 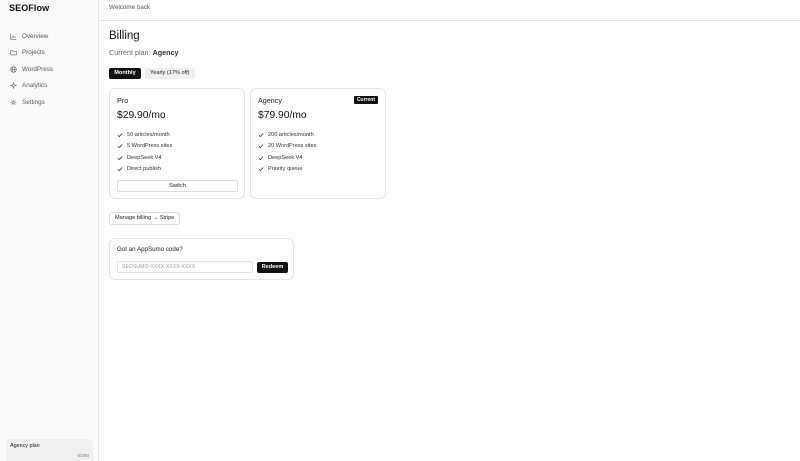 I want to click on toggle-monthly: Monthly, so click(x=125, y=73).